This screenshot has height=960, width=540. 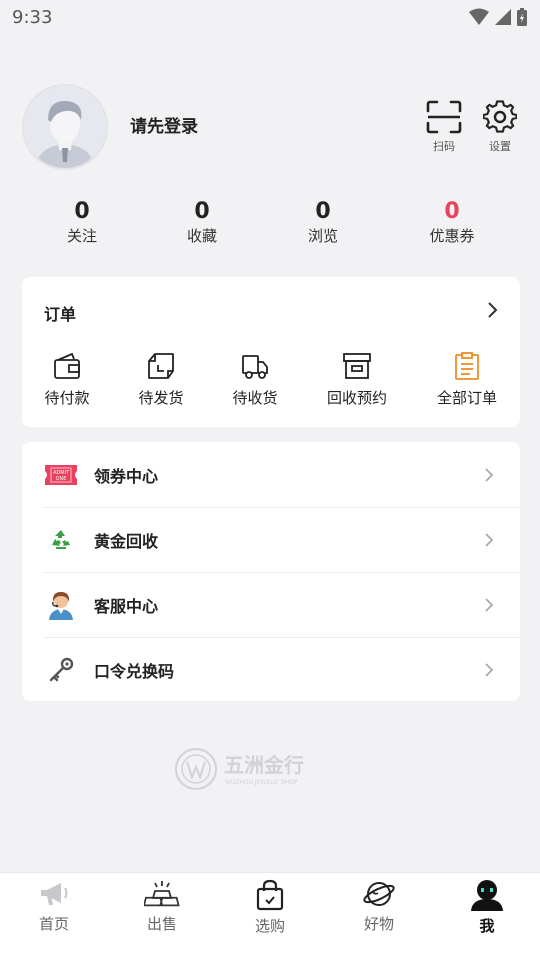 I want to click on stat-coupons: 0 优惠券, so click(x=452, y=222).